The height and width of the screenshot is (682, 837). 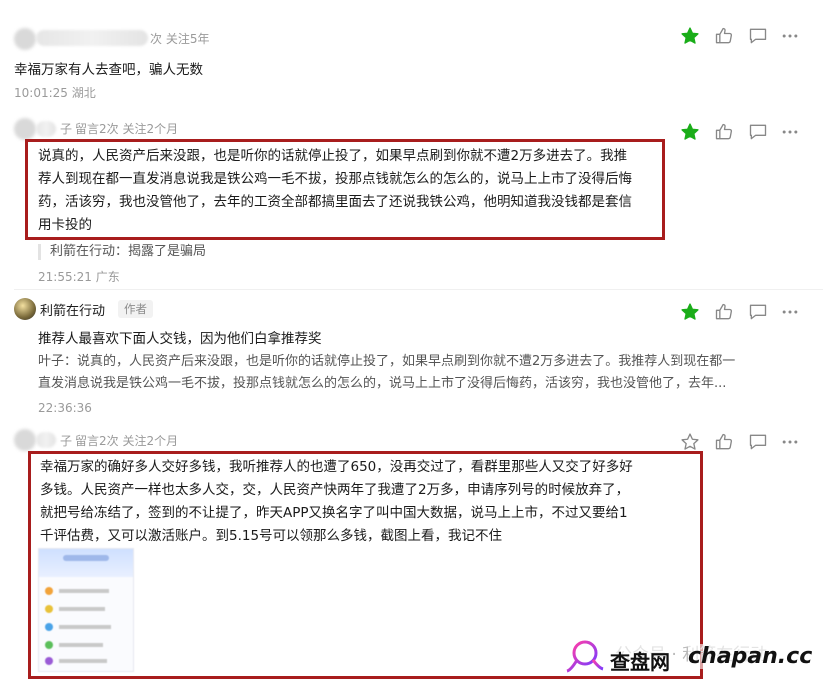 What do you see at coordinates (55, 93) in the screenshot?
I see `comment-footer: 10:01:25 湖北` at bounding box center [55, 93].